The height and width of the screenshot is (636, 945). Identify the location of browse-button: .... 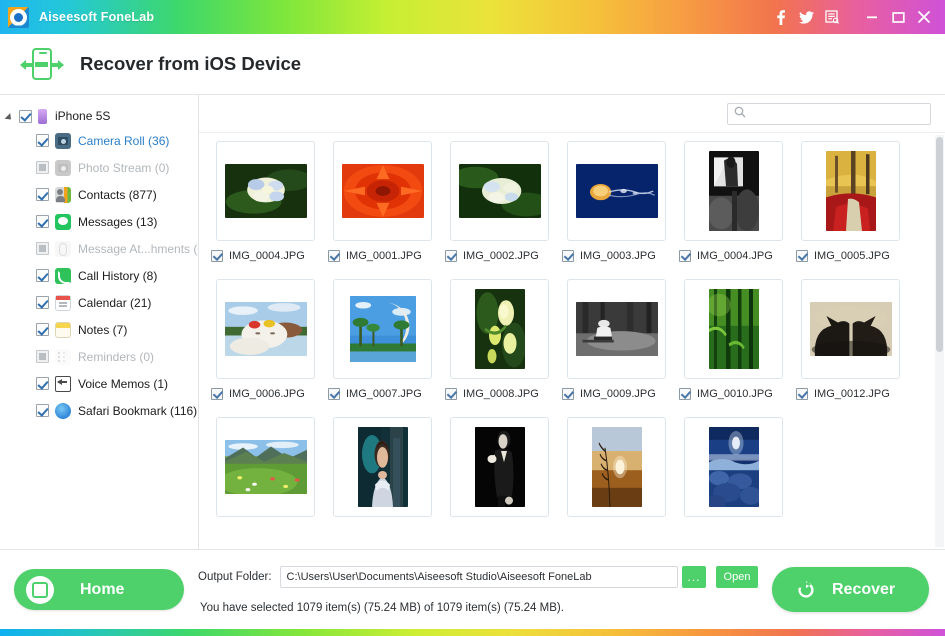
(694, 576).